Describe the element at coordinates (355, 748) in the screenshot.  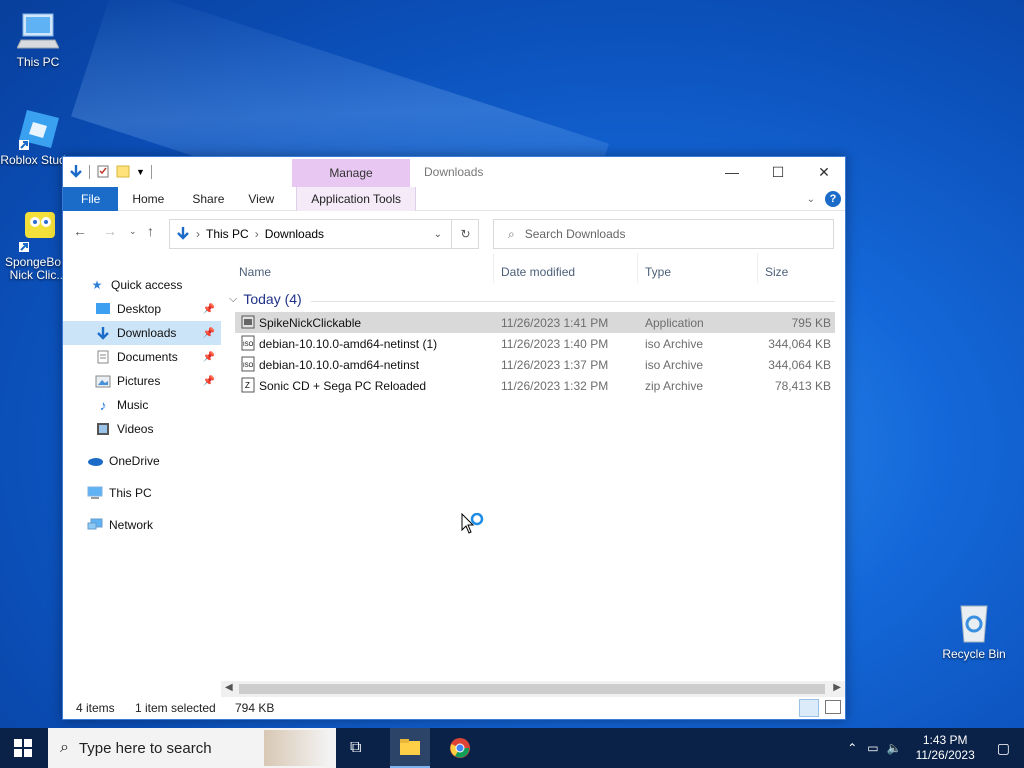
I see `task-view-icon: ⧉` at that location.